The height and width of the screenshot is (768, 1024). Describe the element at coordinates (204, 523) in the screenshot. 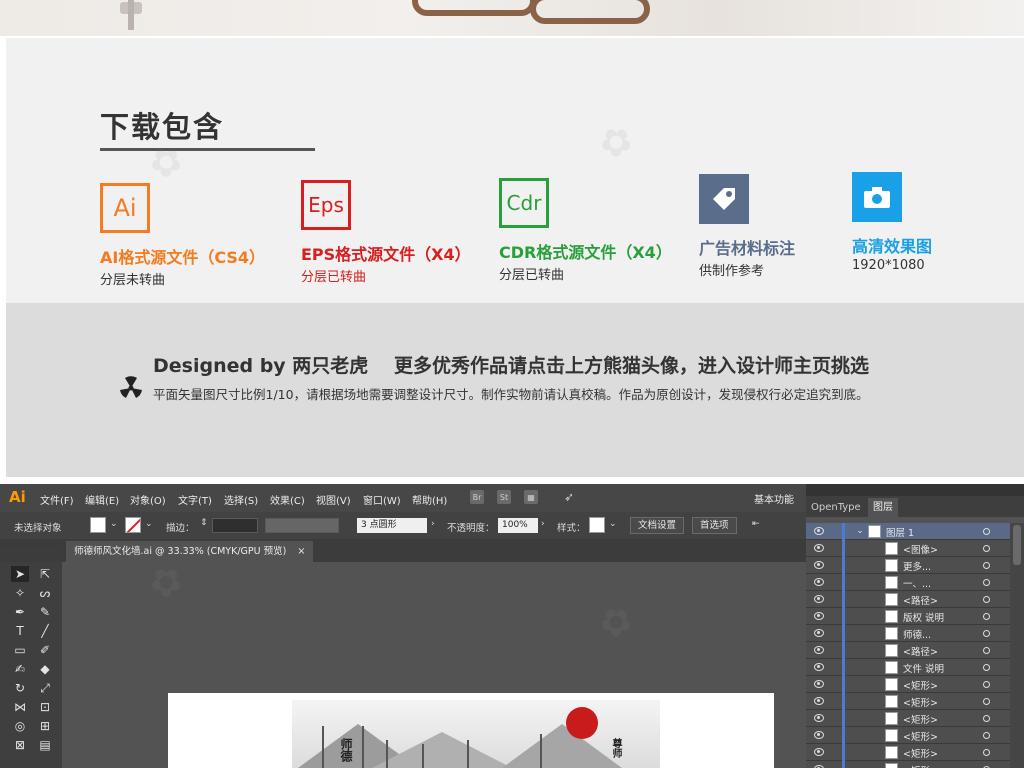

I see `stepper-icon: ⇕` at that location.